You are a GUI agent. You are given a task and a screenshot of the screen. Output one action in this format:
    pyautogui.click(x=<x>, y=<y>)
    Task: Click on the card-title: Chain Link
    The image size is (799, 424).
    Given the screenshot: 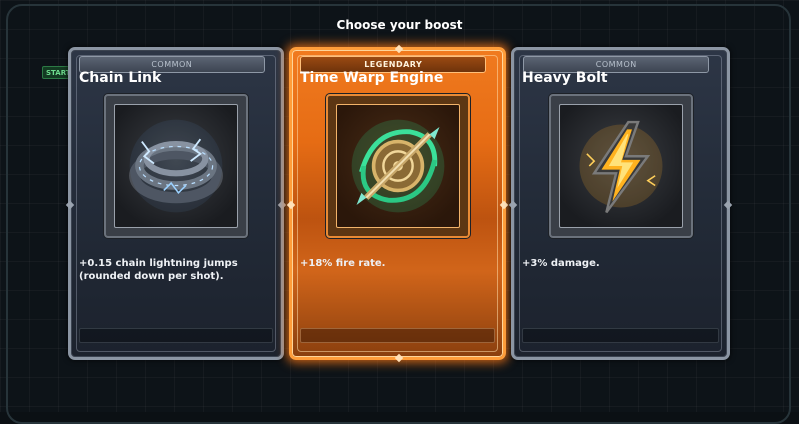 What is the action you would take?
    pyautogui.click(x=120, y=78)
    